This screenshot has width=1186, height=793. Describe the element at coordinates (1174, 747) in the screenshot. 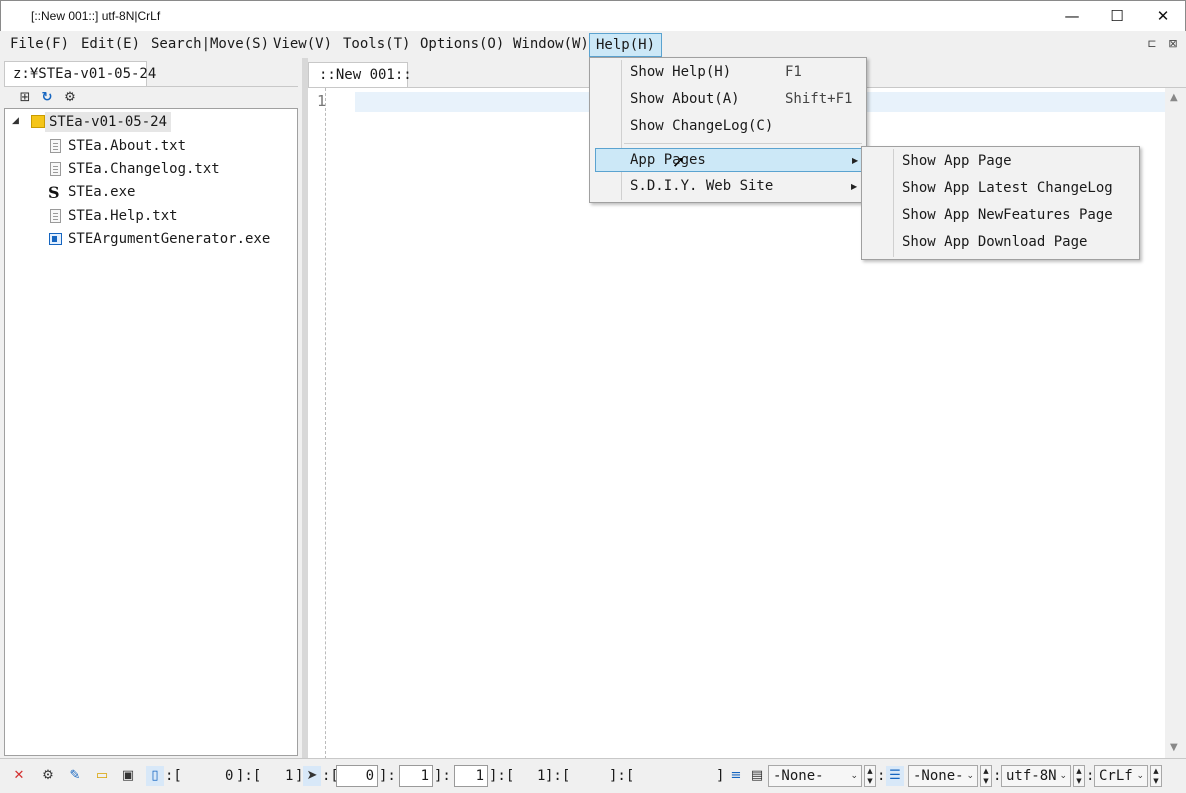

I see `scroll-down-icon: ▼` at that location.